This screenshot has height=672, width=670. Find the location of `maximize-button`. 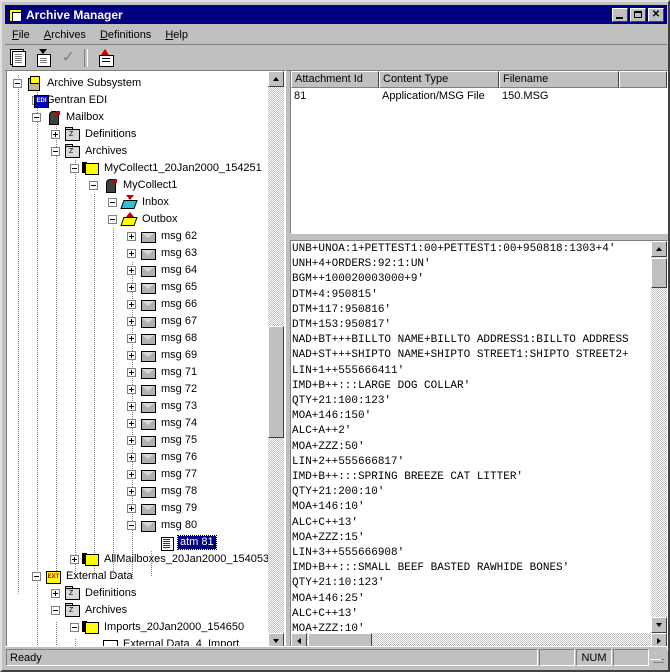

maximize-button is located at coordinates (638, 14).